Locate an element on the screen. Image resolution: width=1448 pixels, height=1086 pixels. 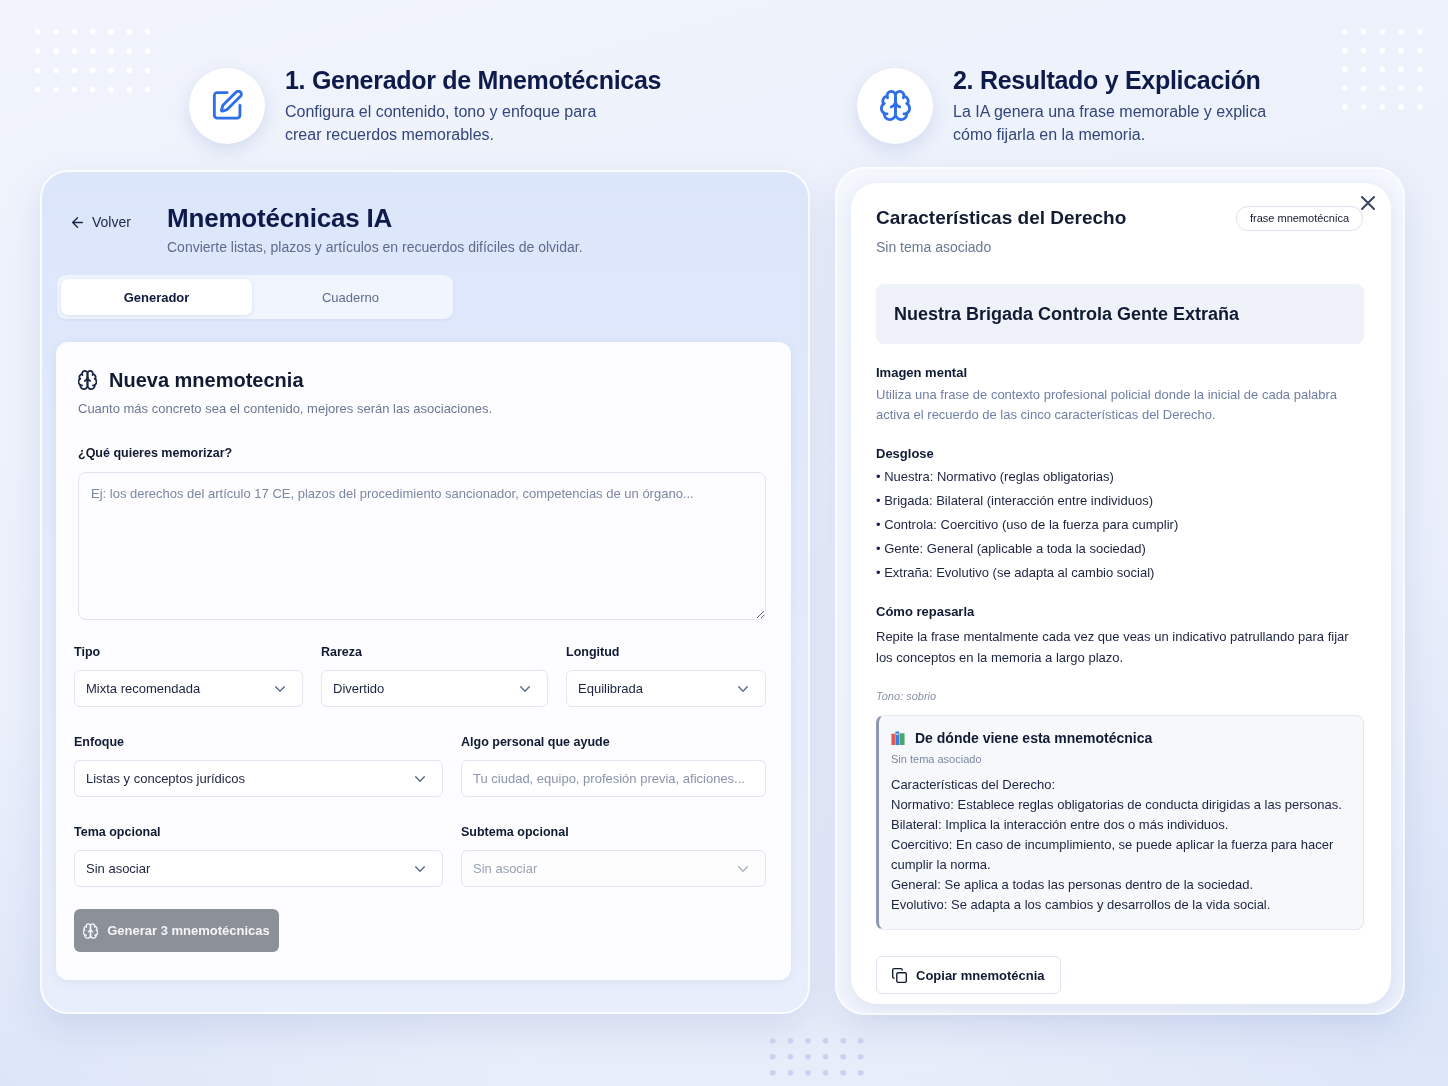
tab: Cuaderno is located at coordinates (350, 297).